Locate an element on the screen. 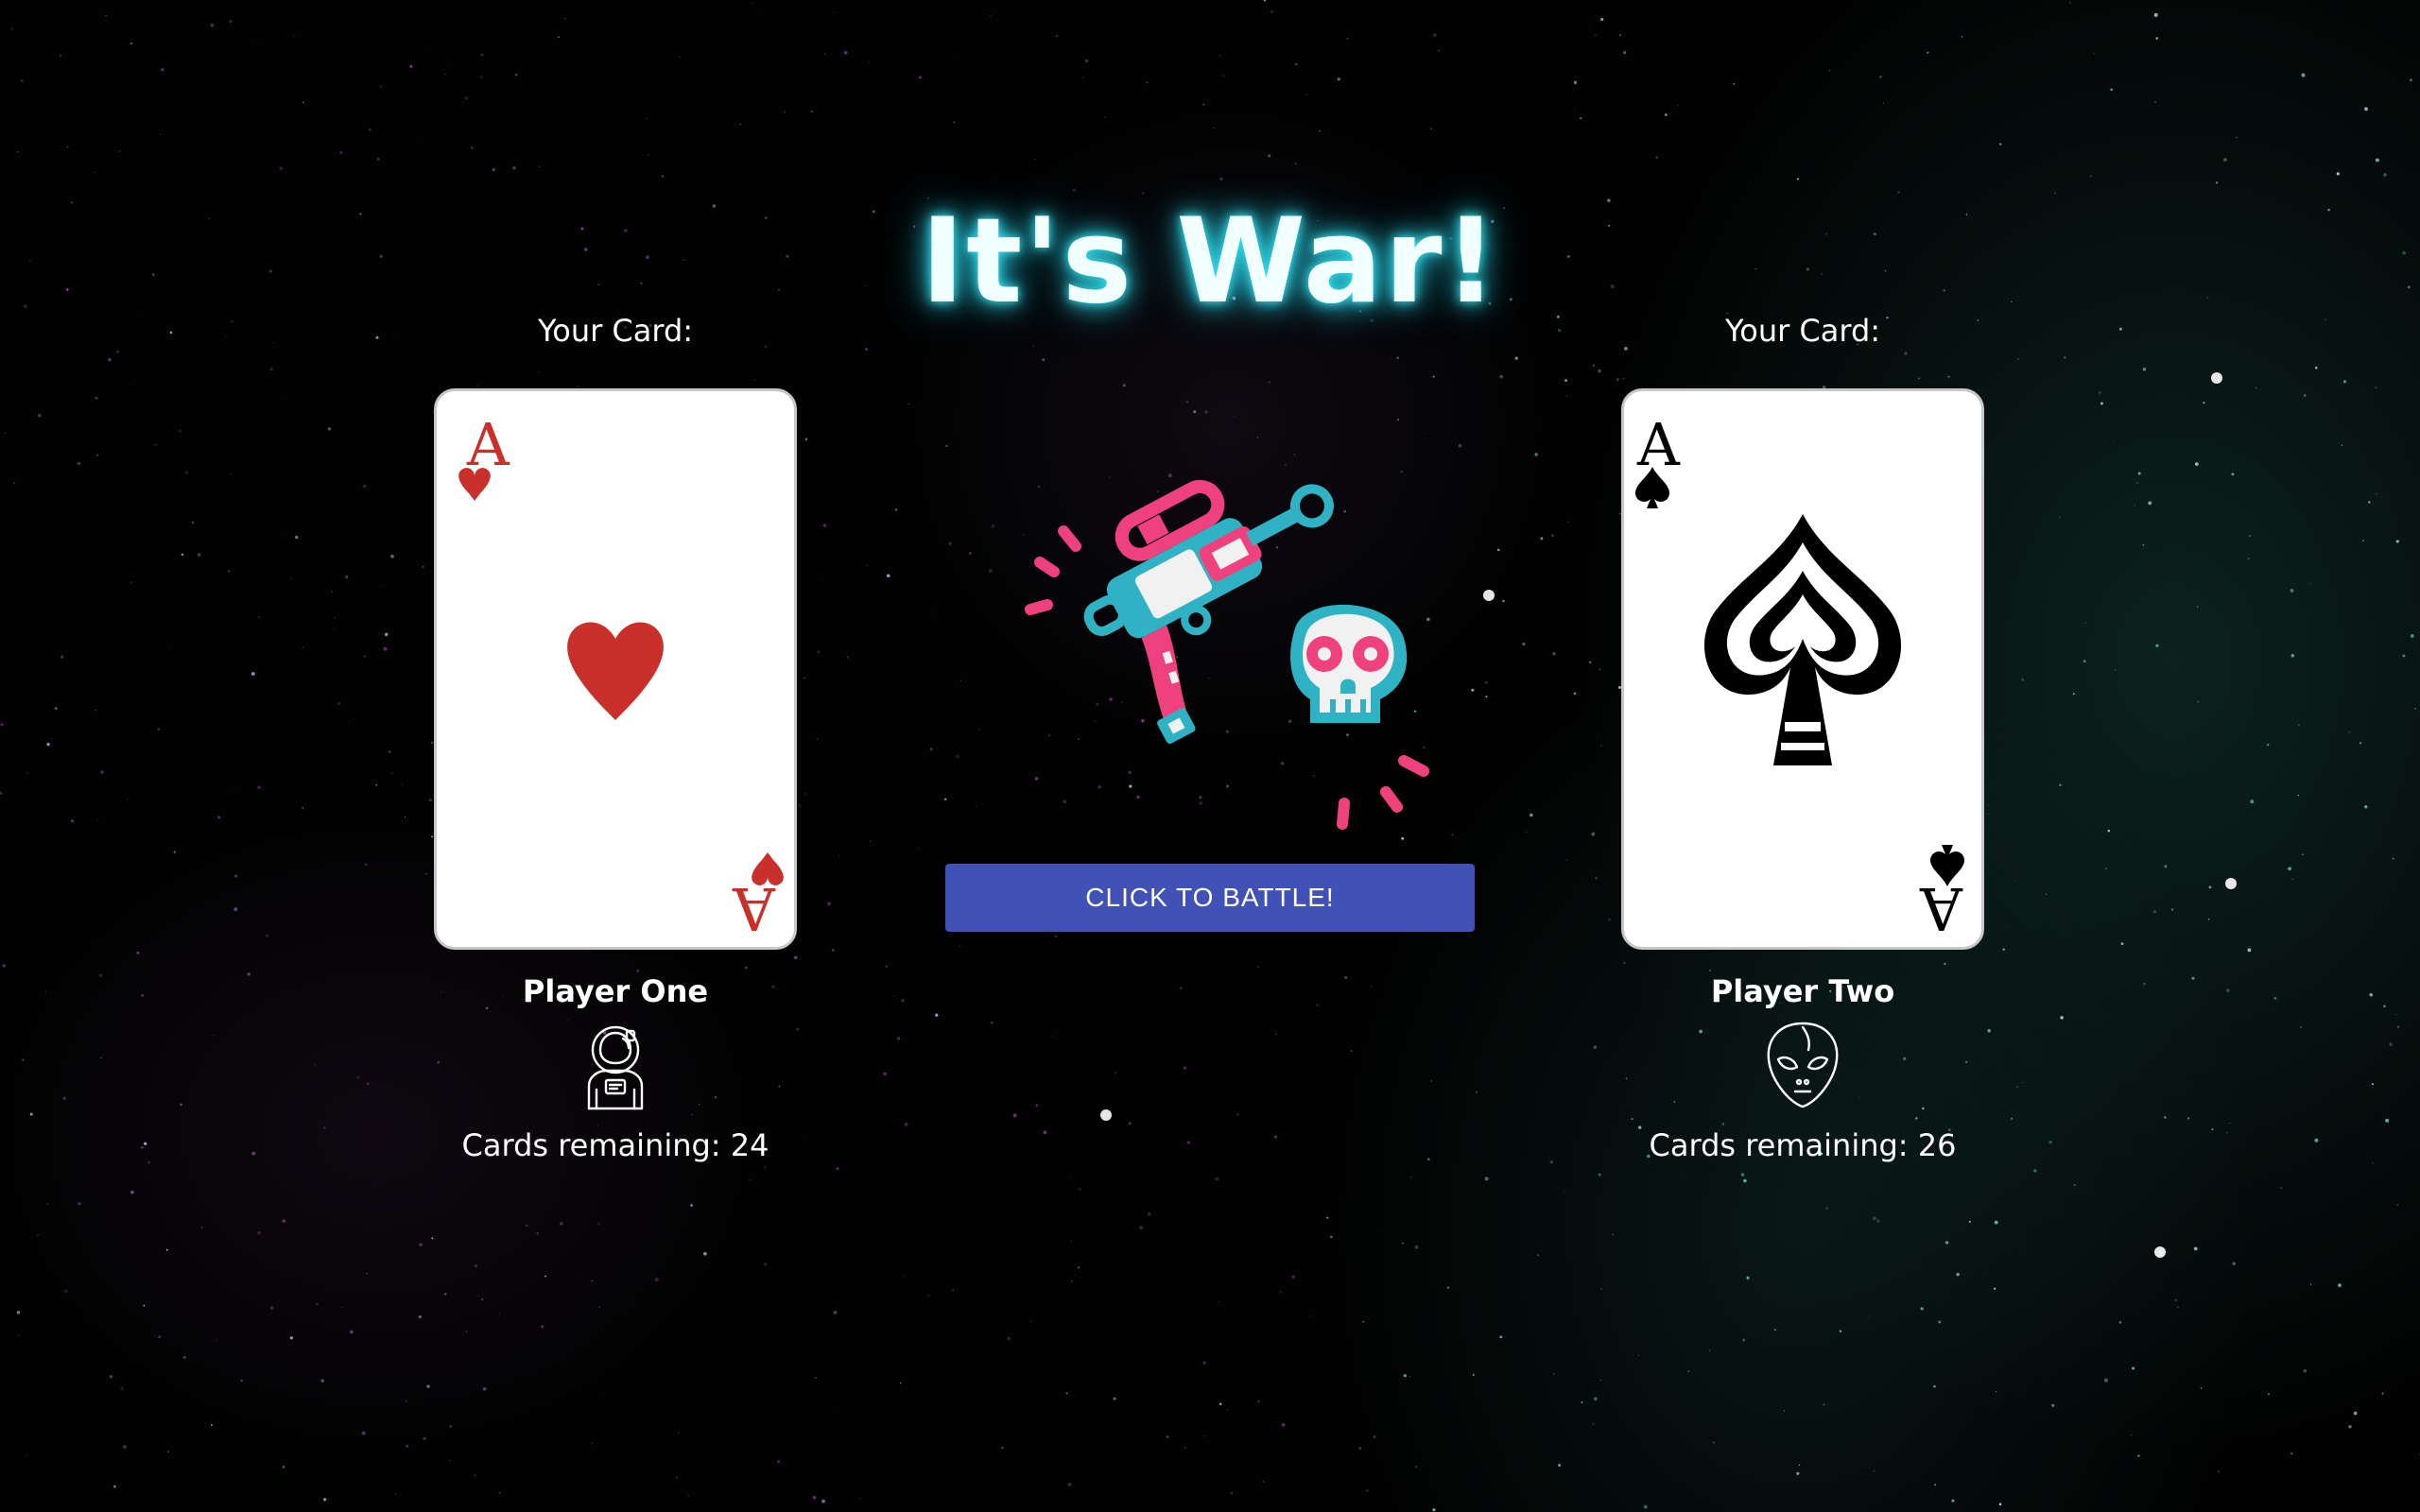 This screenshot has width=2420, height=1512. battle-button: CLICK TO BATTLE! is located at coordinates (1210, 898).